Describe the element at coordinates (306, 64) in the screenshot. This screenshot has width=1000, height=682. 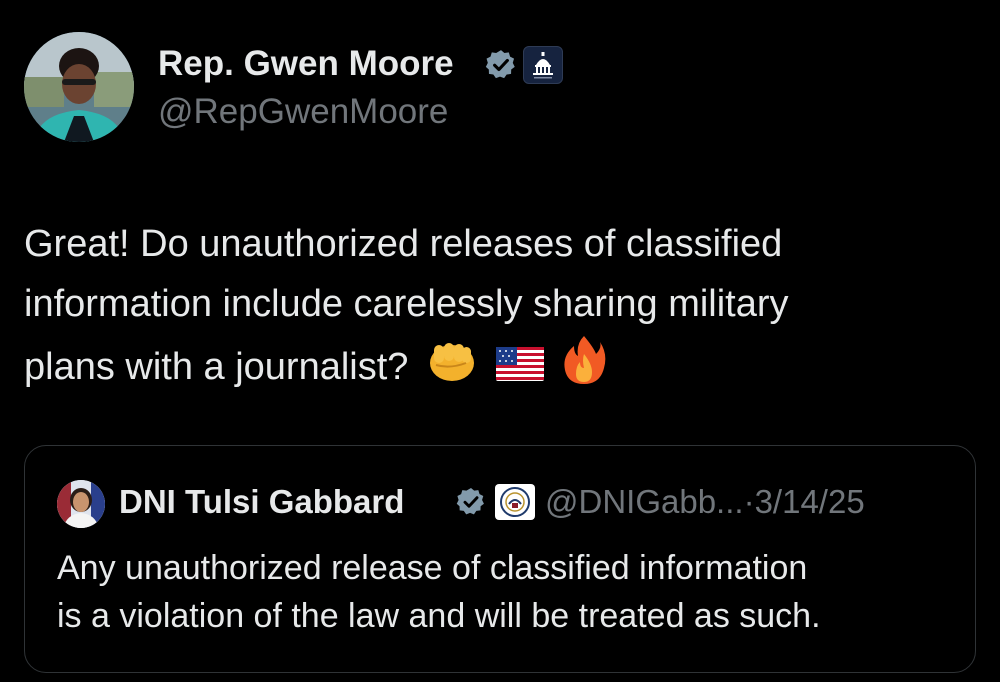
I see `author-name: Rep. Gwen Moore` at that location.